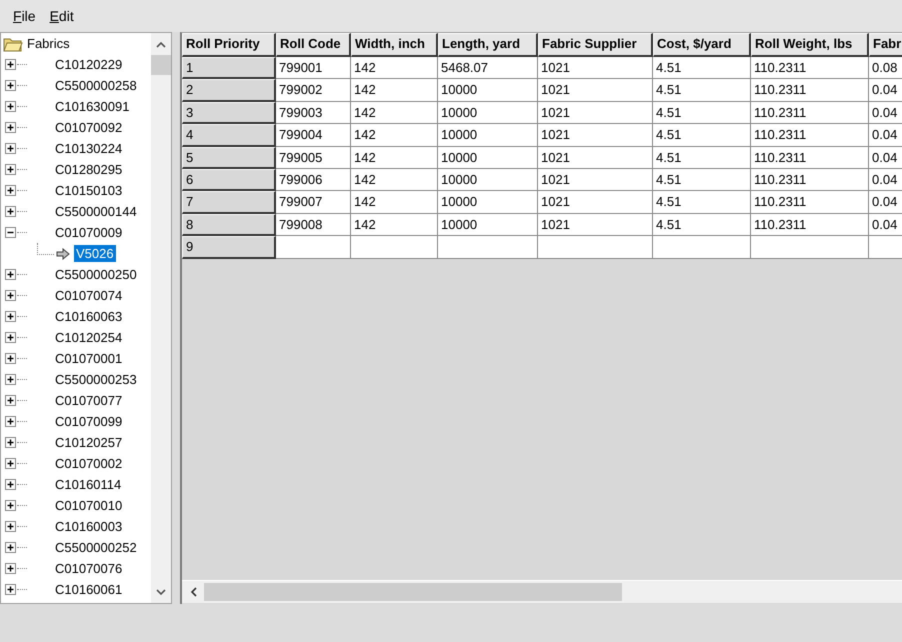 The height and width of the screenshot is (642, 902). I want to click on row-header: 1, so click(229, 68).